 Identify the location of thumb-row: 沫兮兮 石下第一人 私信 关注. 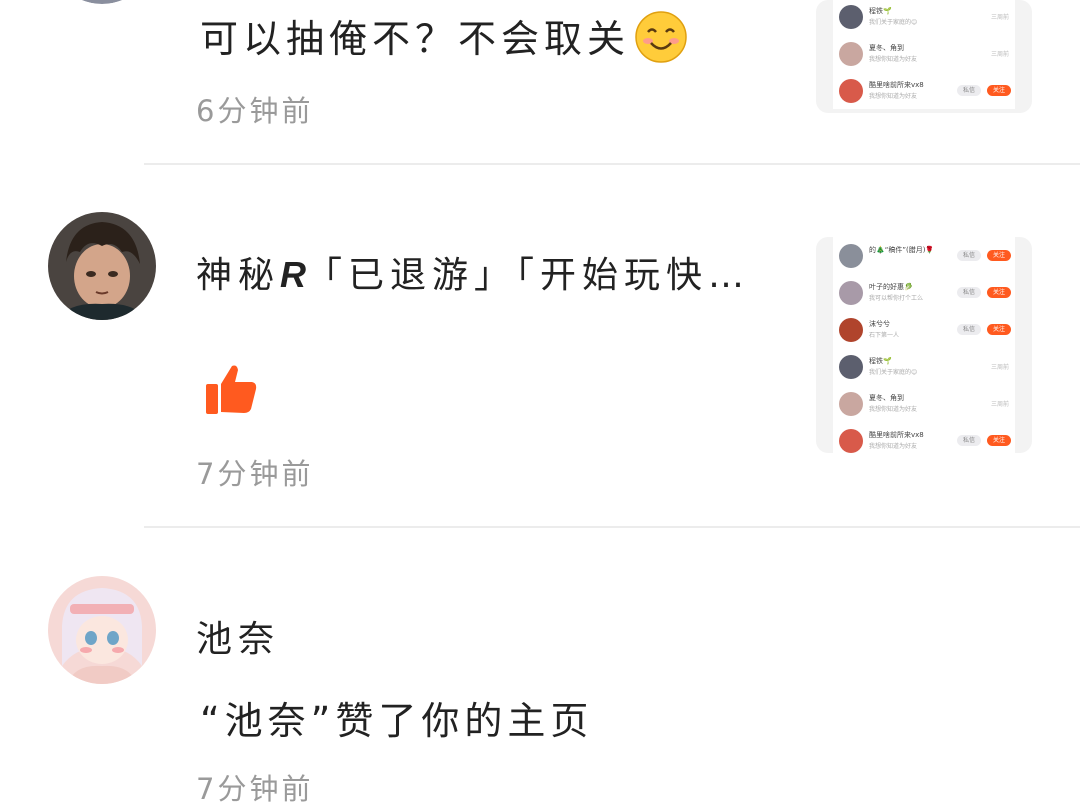
(924, 329).